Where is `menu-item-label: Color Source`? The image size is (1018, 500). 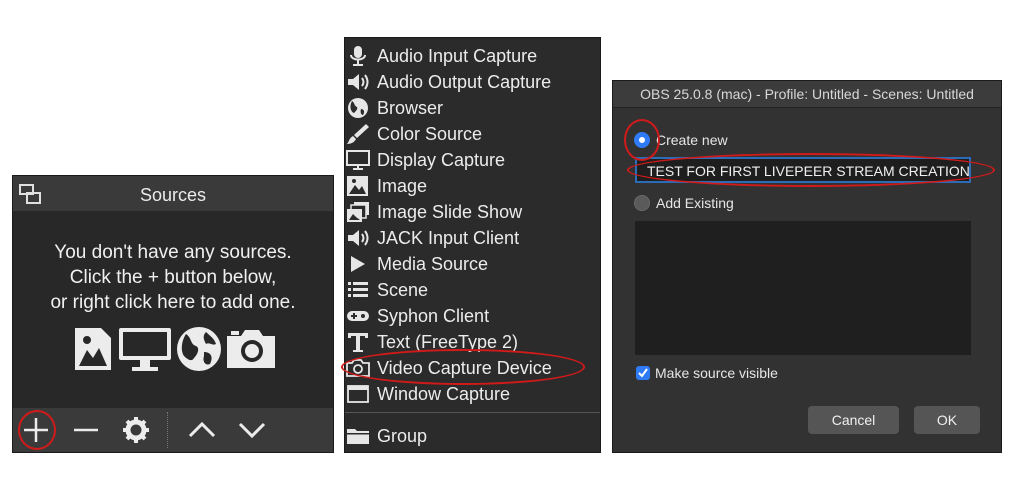
menu-item-label: Color Source is located at coordinates (430, 134).